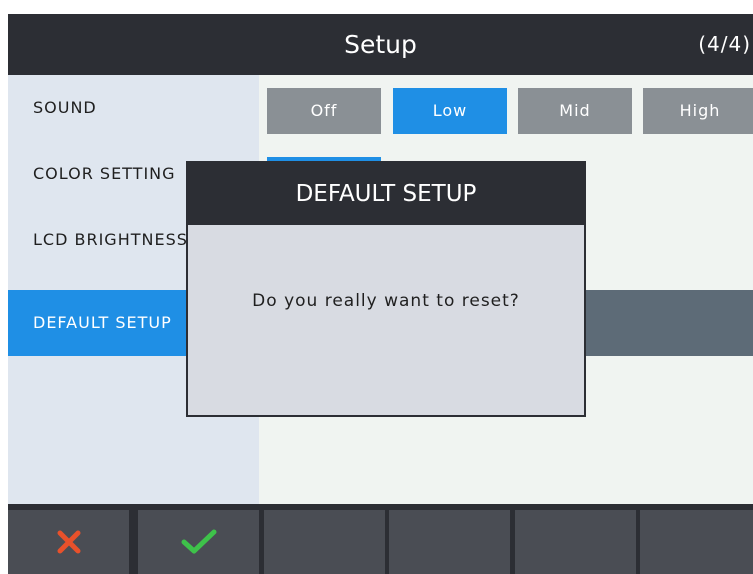 The height and width of the screenshot is (574, 753). I want to click on page-title: Setup, so click(380, 44).